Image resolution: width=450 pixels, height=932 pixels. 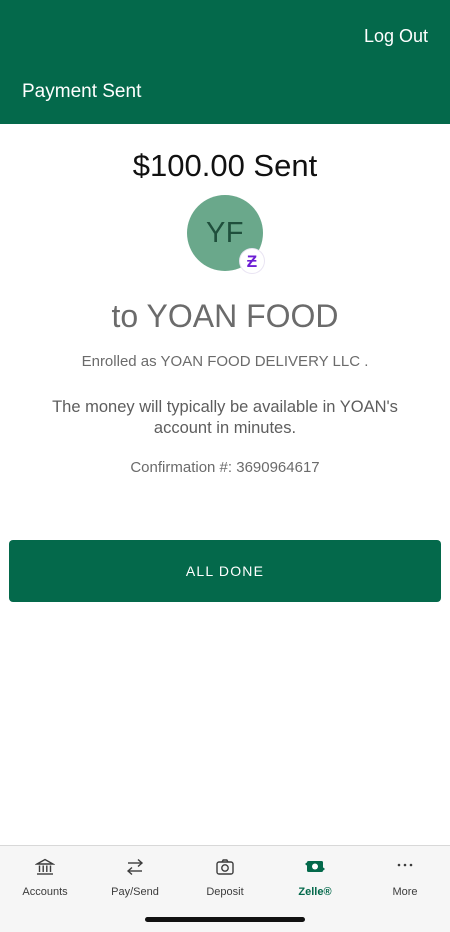 I want to click on bank-icon, so click(x=45, y=867).